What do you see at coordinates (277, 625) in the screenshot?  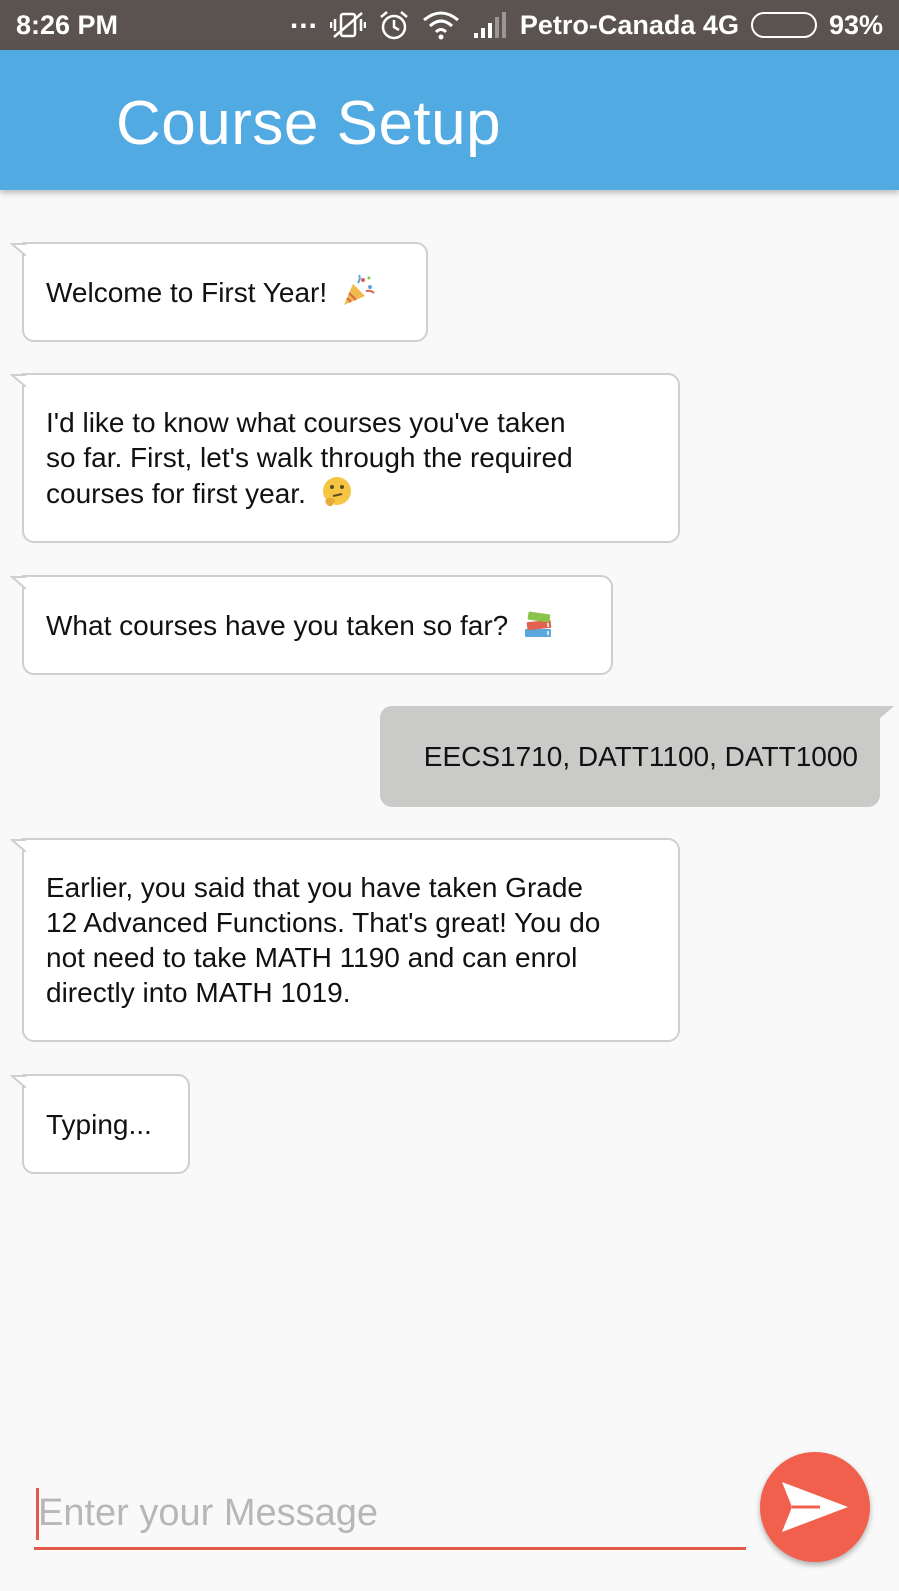 I see `message-text: What courses have you taken so far?` at bounding box center [277, 625].